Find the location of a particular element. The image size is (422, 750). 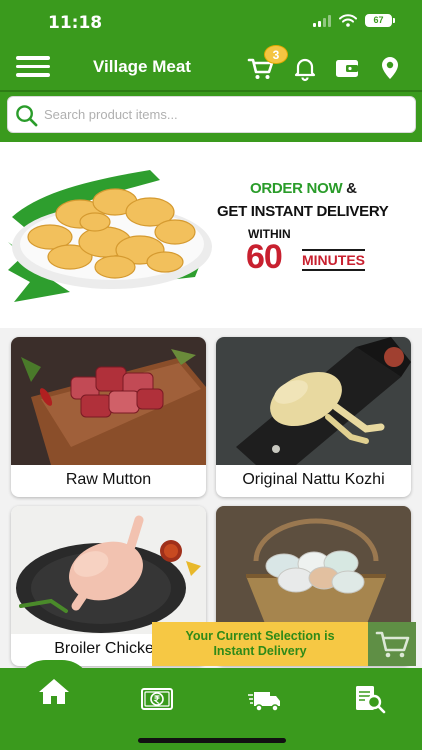

delivery-truck-icon is located at coordinates (265, 701).